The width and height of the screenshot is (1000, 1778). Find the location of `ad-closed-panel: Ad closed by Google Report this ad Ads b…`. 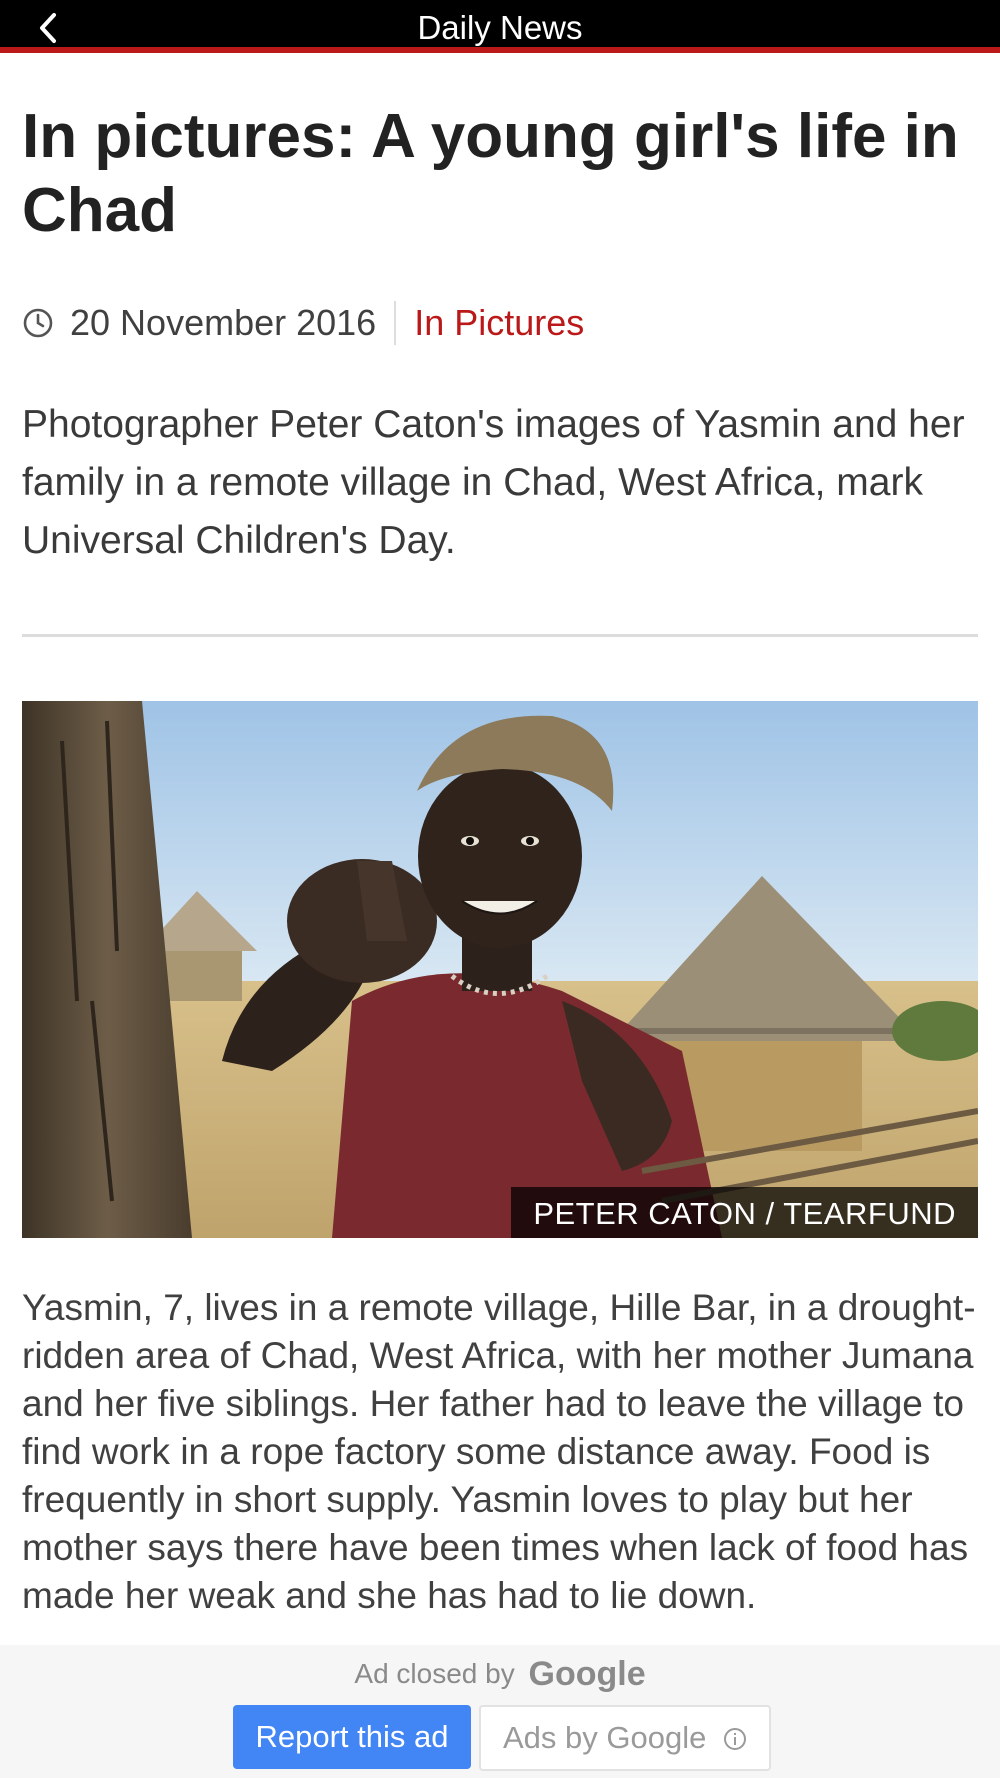

ad-closed-panel: Ad closed by Google Report this ad Ads b… is located at coordinates (500, 1711).